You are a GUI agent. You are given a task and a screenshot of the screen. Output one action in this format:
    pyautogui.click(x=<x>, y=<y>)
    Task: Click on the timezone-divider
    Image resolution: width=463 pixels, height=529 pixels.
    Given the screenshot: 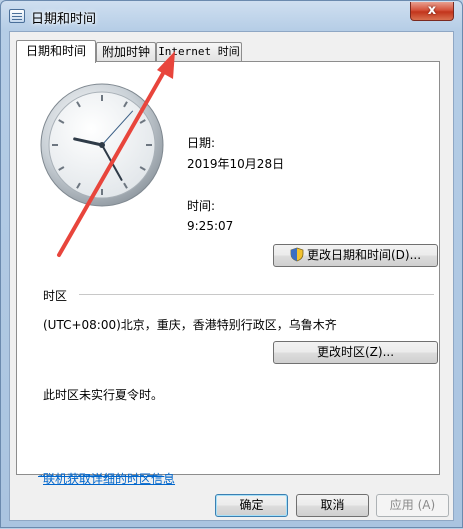 What is the action you would take?
    pyautogui.click(x=256, y=294)
    